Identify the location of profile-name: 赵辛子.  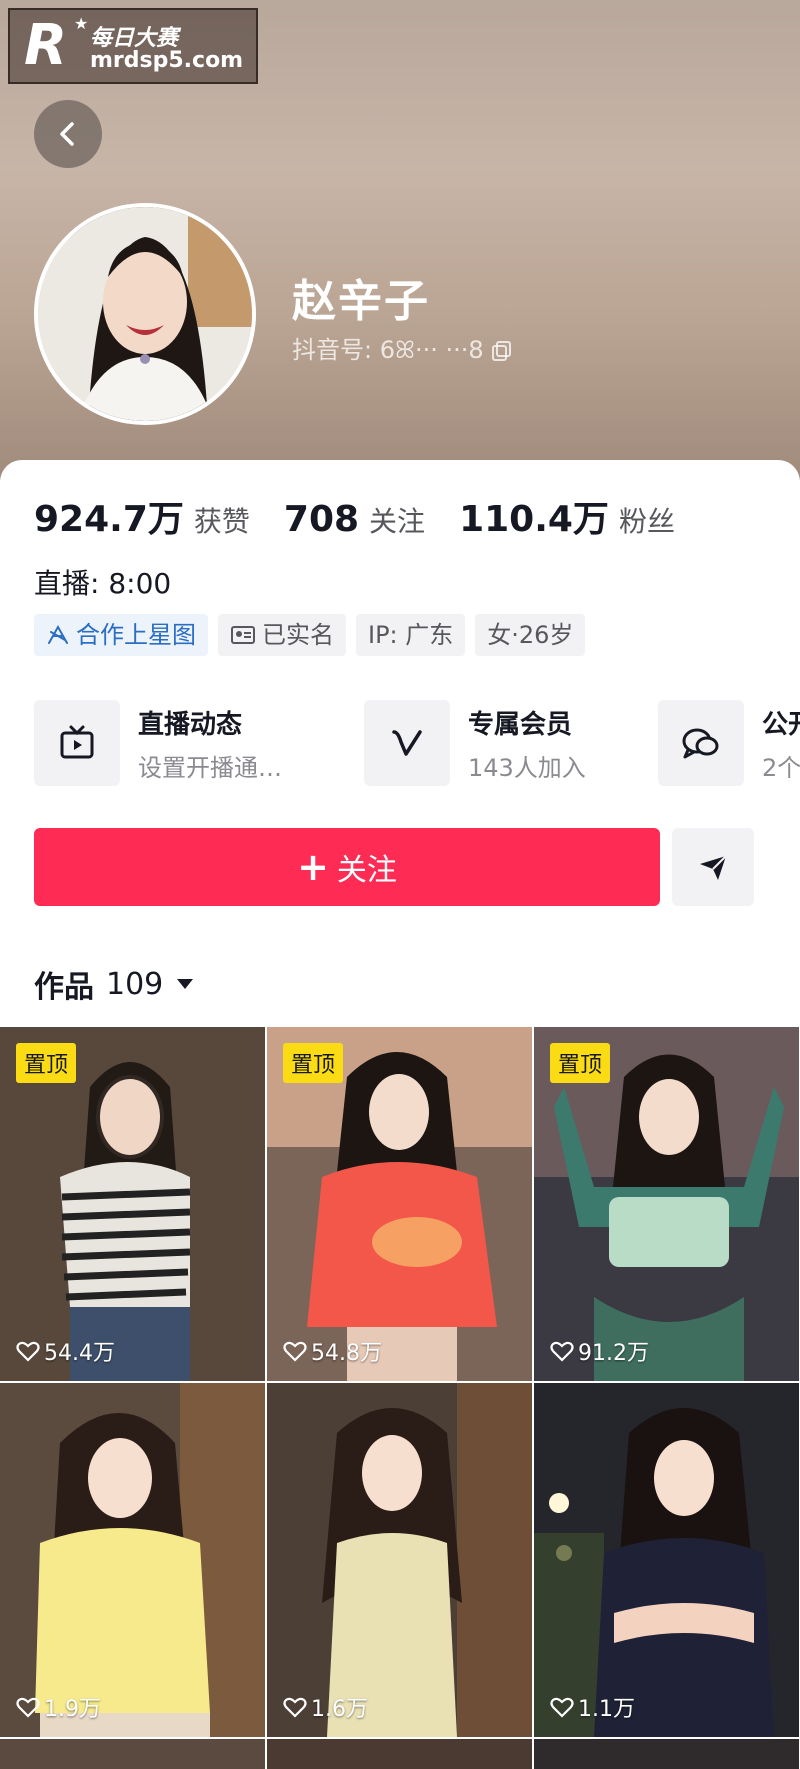
(361, 301).